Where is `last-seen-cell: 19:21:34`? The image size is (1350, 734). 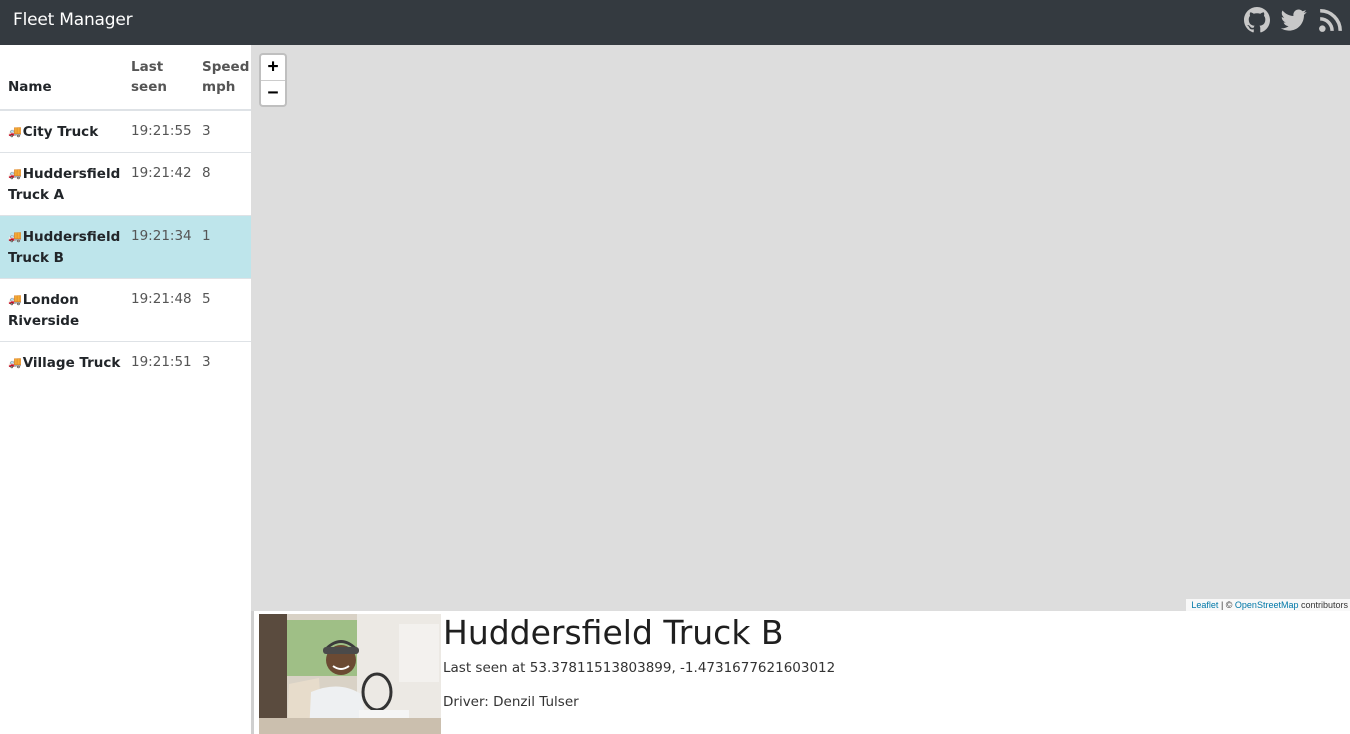 last-seen-cell: 19:21:34 is located at coordinates (166, 247).